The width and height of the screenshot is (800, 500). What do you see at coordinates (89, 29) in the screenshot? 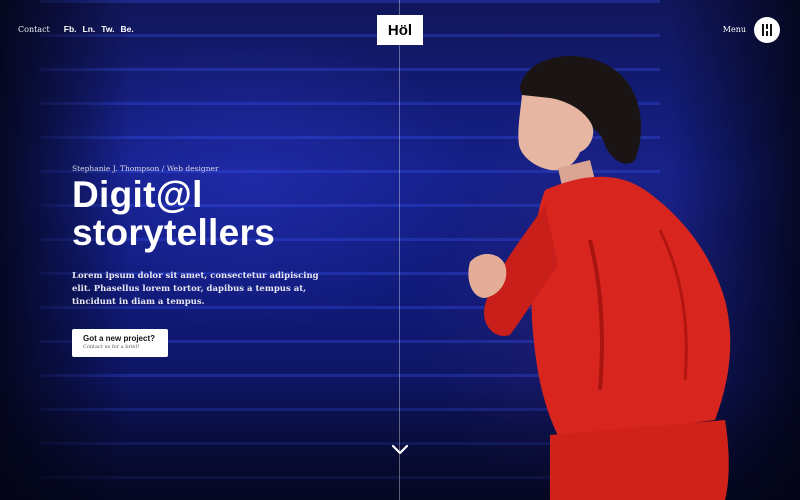
I see `social-link-linkedin: Ln.` at bounding box center [89, 29].